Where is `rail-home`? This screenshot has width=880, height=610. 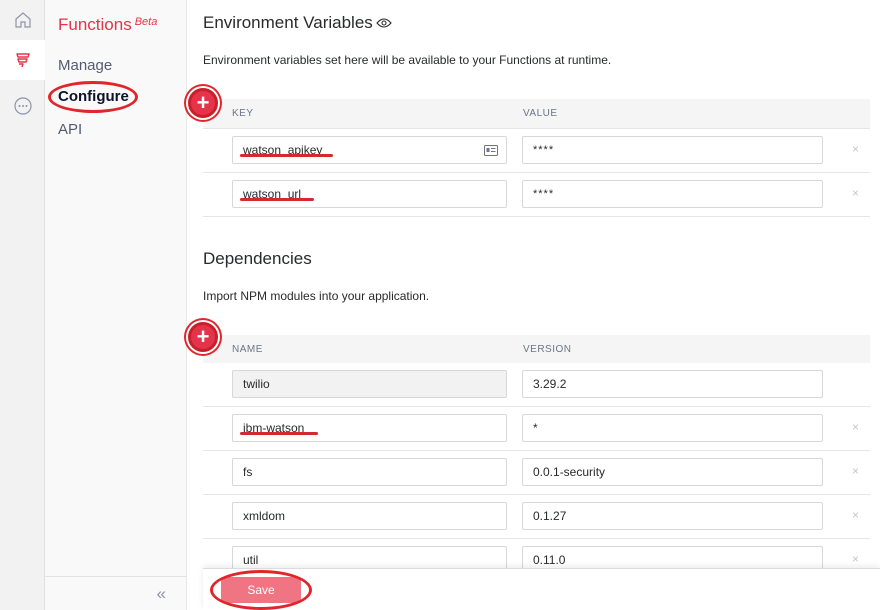 rail-home is located at coordinates (22, 20).